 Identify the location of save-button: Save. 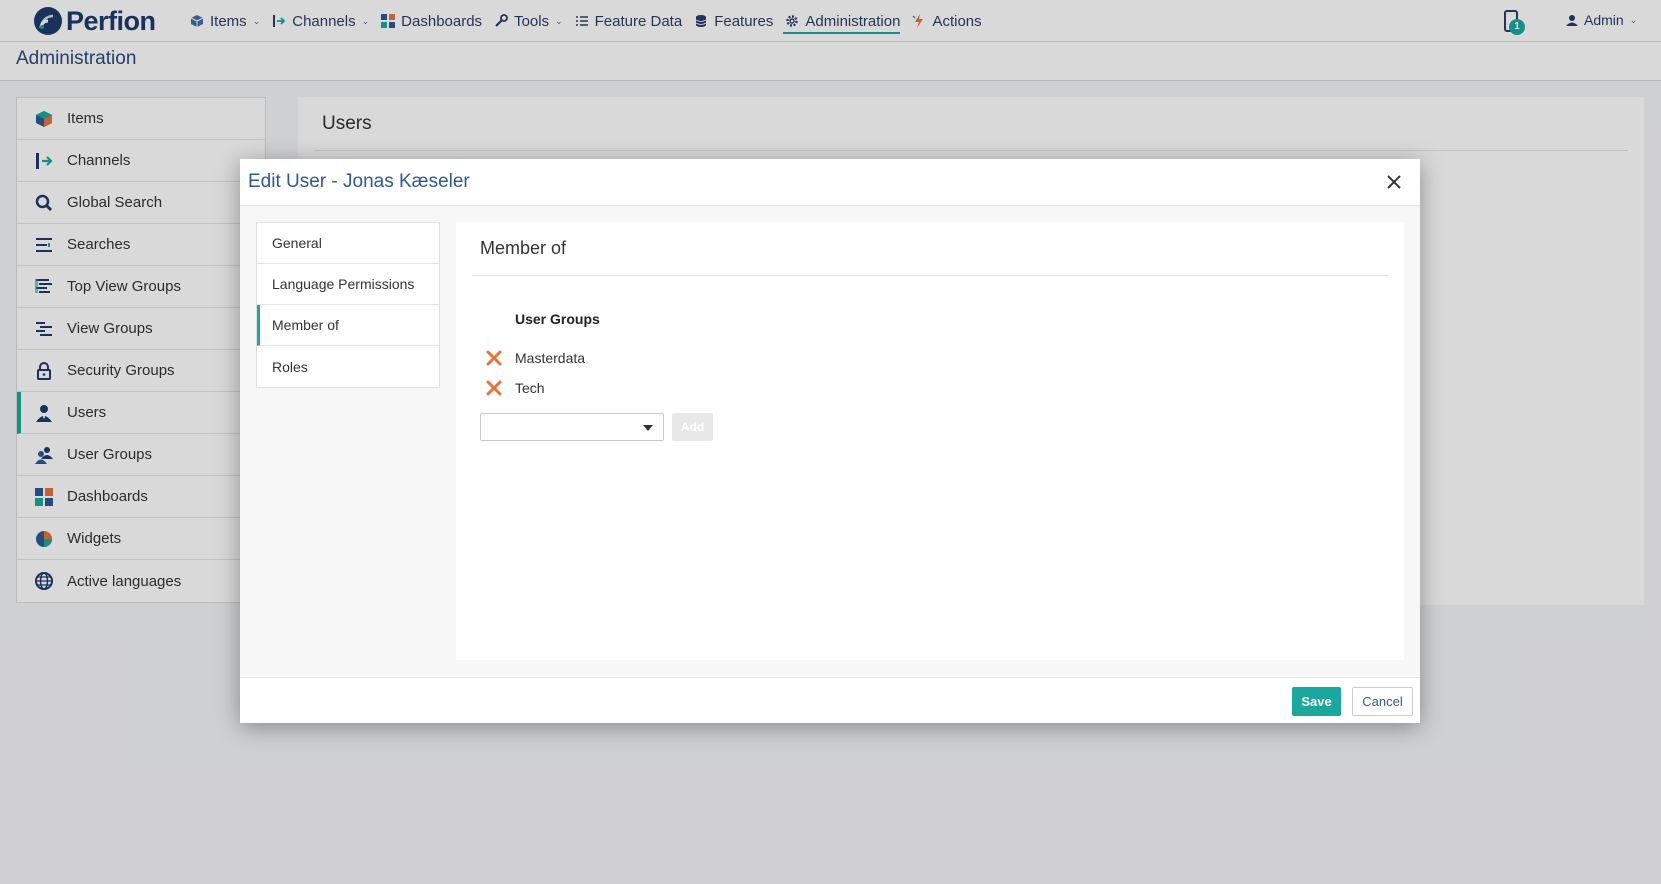
(1316, 701).